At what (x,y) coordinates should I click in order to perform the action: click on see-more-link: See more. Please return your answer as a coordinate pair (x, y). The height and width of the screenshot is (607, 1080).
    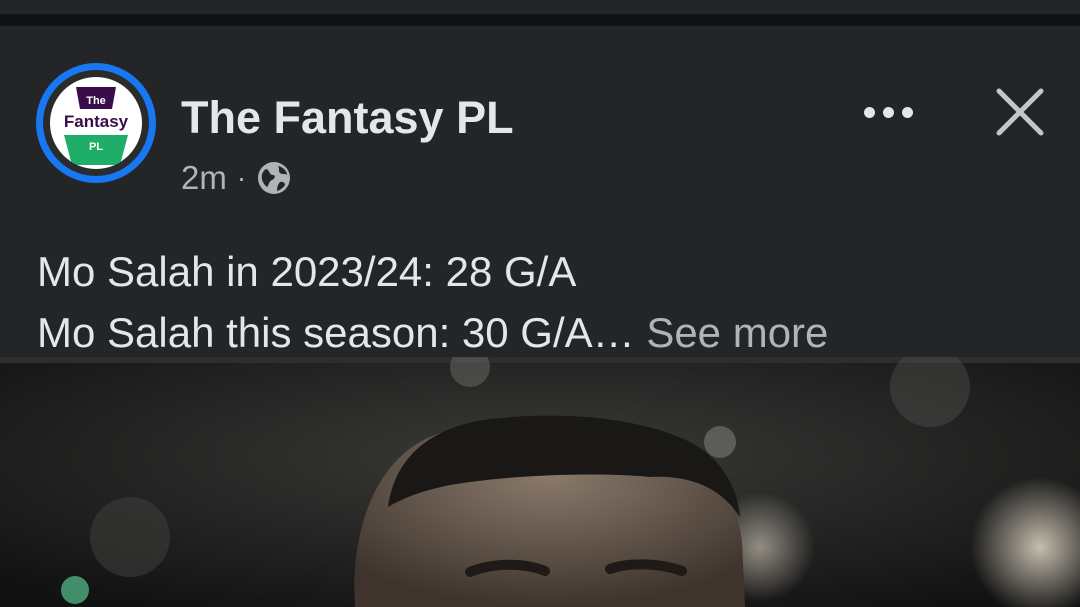
    Looking at the image, I should click on (737, 332).